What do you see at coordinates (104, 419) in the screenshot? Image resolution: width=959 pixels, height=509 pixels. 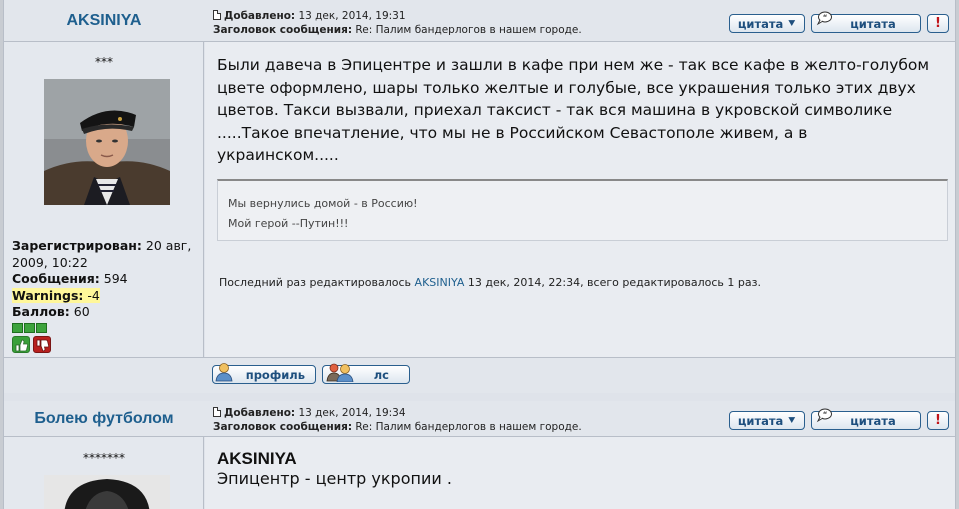 I see `author-name: Болею футболом` at bounding box center [104, 419].